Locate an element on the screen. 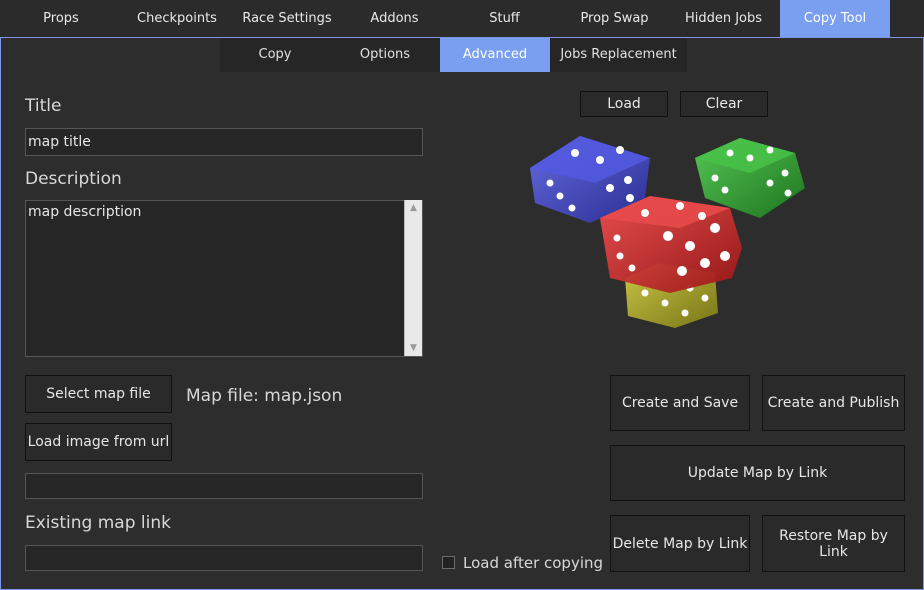  load-button: Load is located at coordinates (624, 104).